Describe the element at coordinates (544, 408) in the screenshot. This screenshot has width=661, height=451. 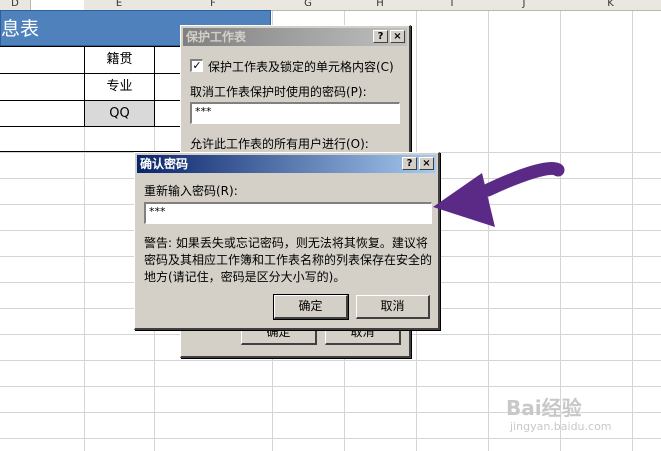
I see `baidu-watermark-logo: Bai经验` at that location.